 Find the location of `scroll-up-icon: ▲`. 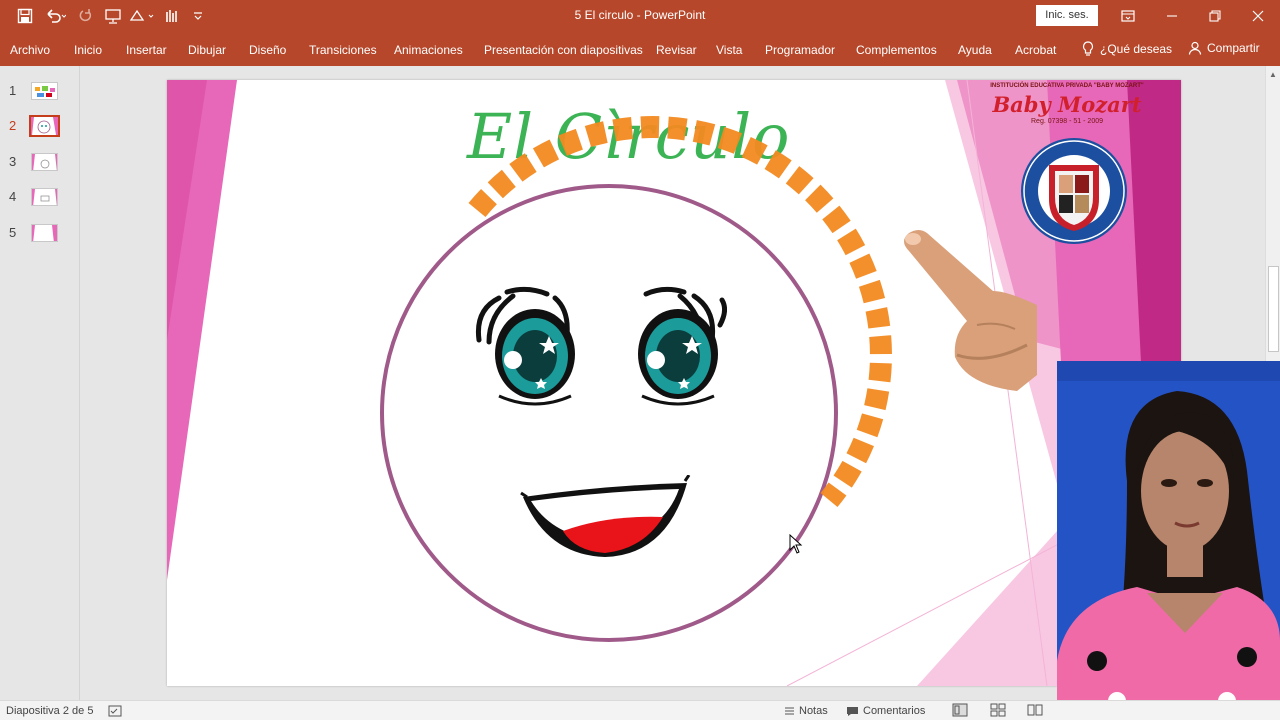

scroll-up-icon: ▲ is located at coordinates (1273, 74).